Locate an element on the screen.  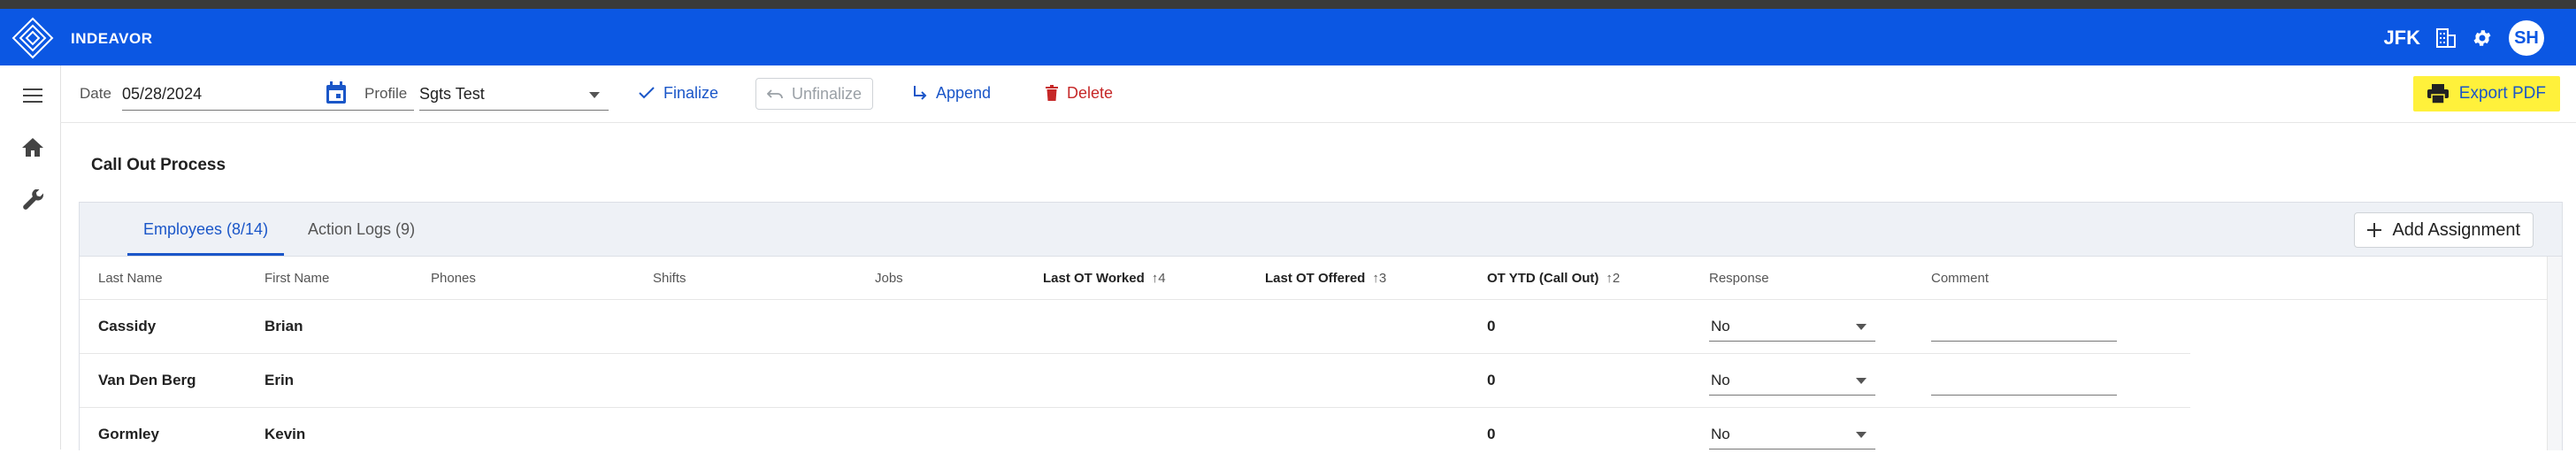
profile-select-underline is located at coordinates (514, 110).